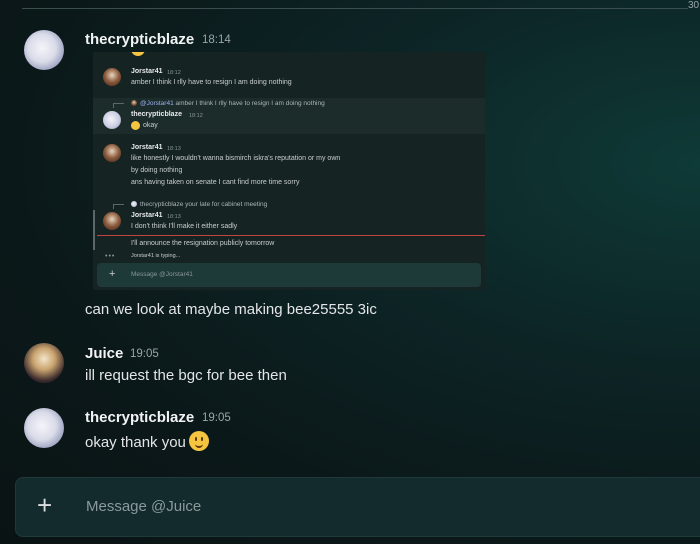 The image size is (700, 544). I want to click on message-text: by doing nothing, so click(157, 170).